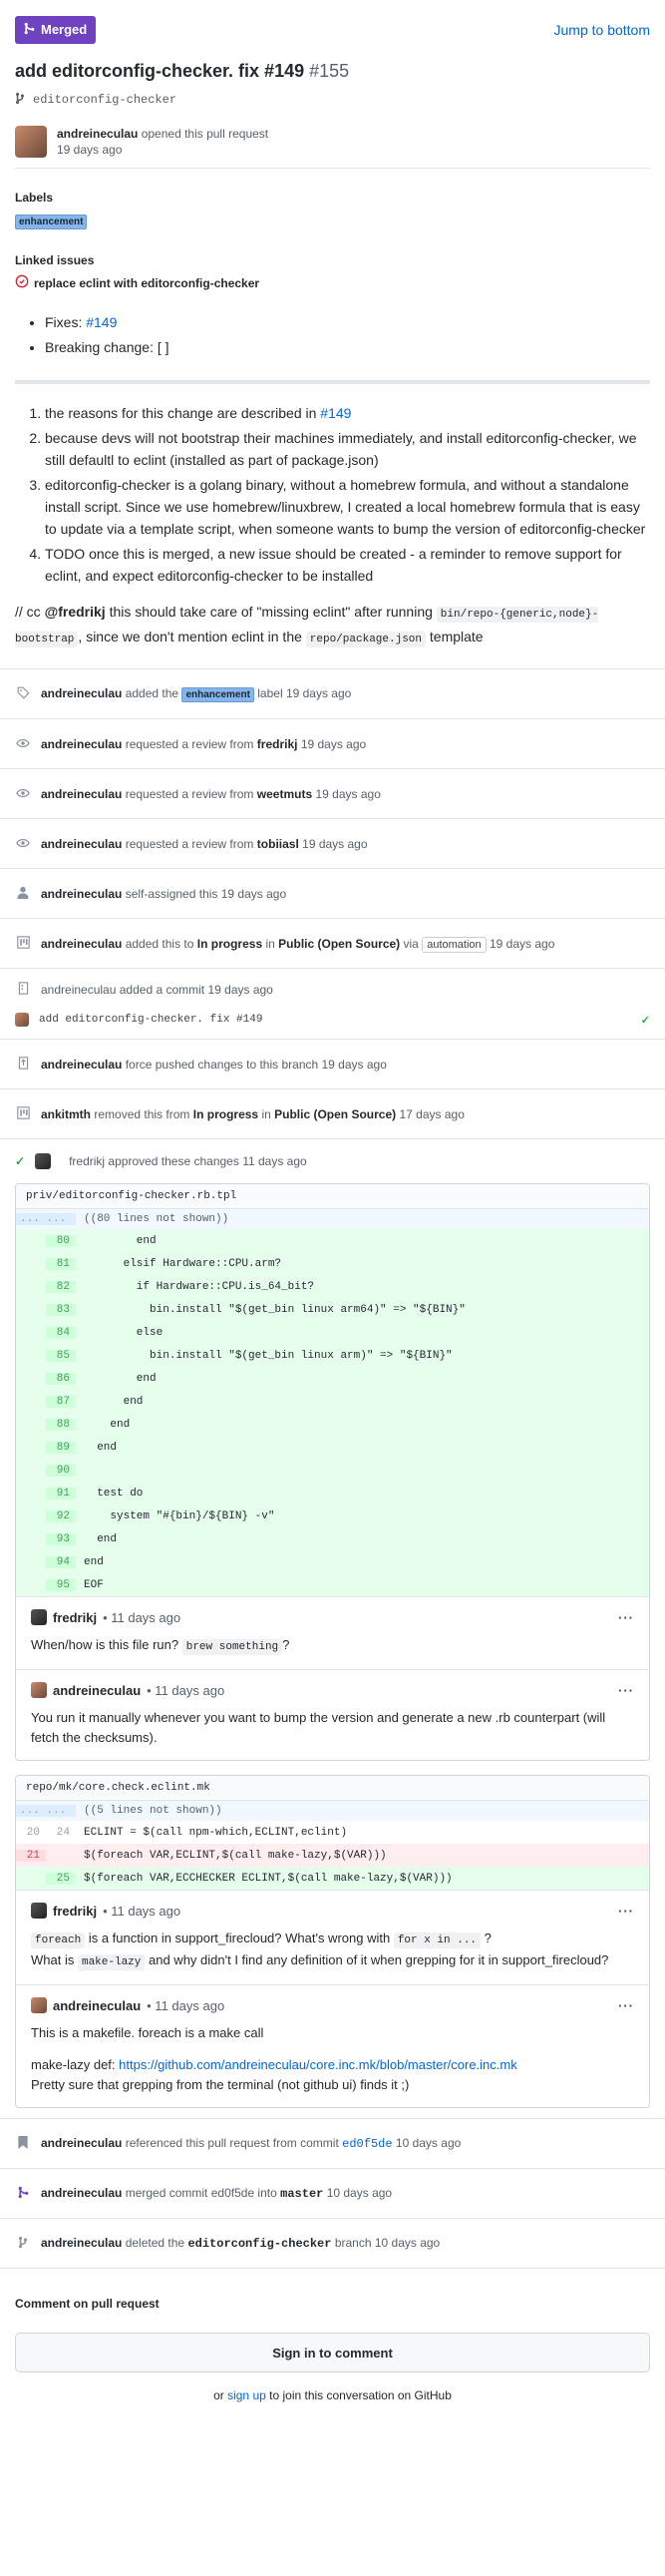  I want to click on sign-in-button: Sign in to comment, so click(332, 2352).